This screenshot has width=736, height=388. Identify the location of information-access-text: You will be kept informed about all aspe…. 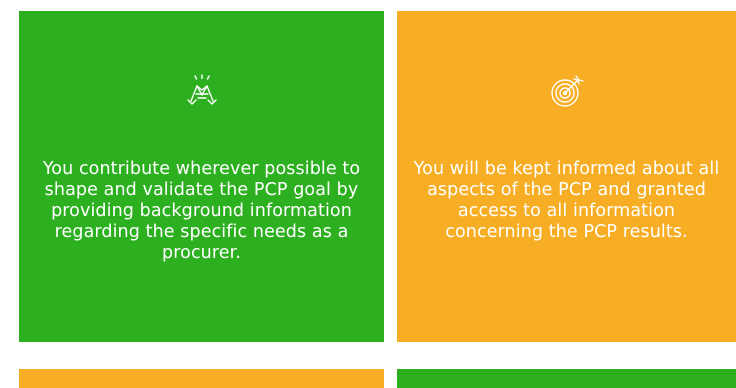
(566, 200).